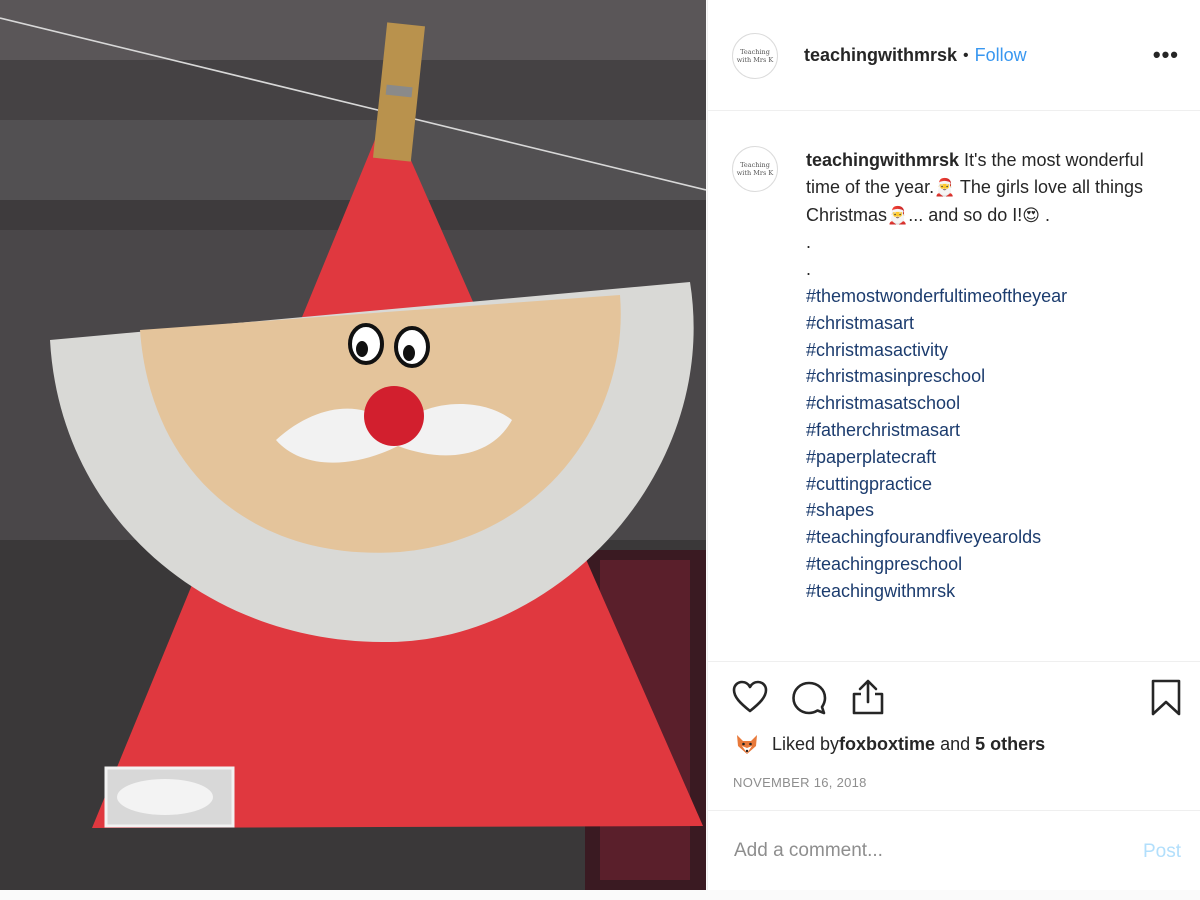 This screenshot has height=900, width=1200. I want to click on caption-text: ... and so do I!, so click(965, 214).